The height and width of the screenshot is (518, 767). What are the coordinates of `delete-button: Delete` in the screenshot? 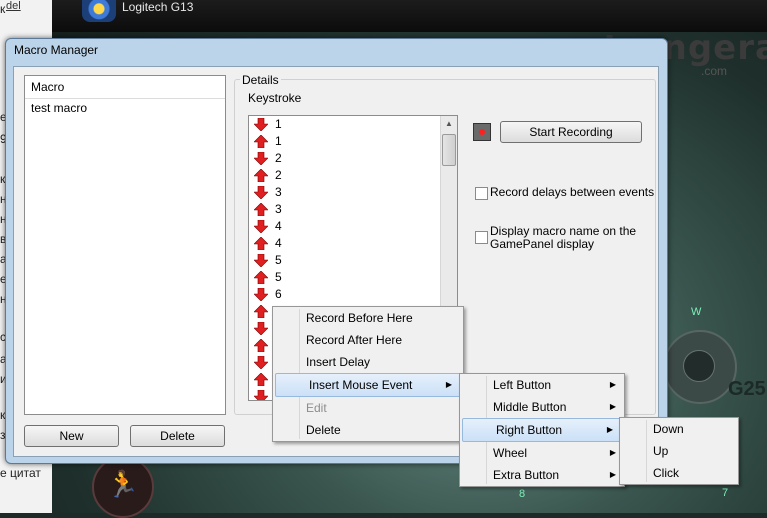 It's located at (177, 436).